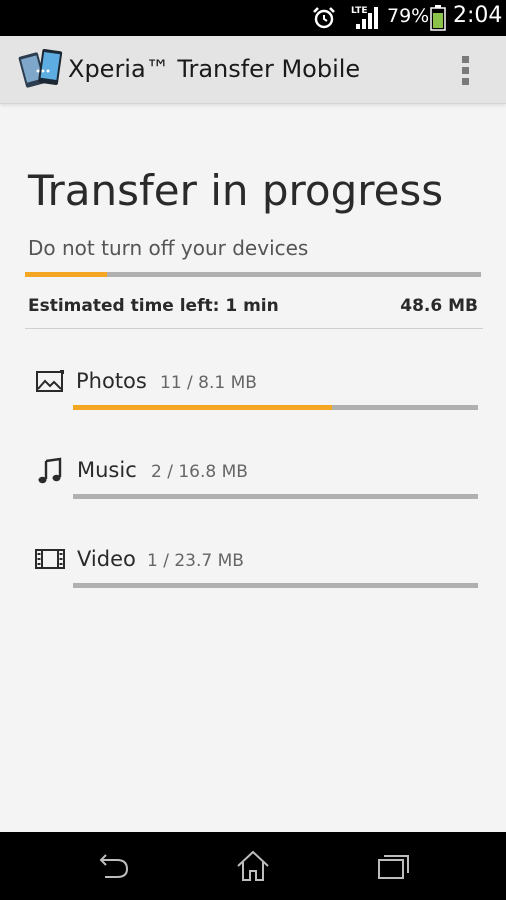 The image size is (506, 900). I want to click on recent-apps-icon, so click(393, 866).